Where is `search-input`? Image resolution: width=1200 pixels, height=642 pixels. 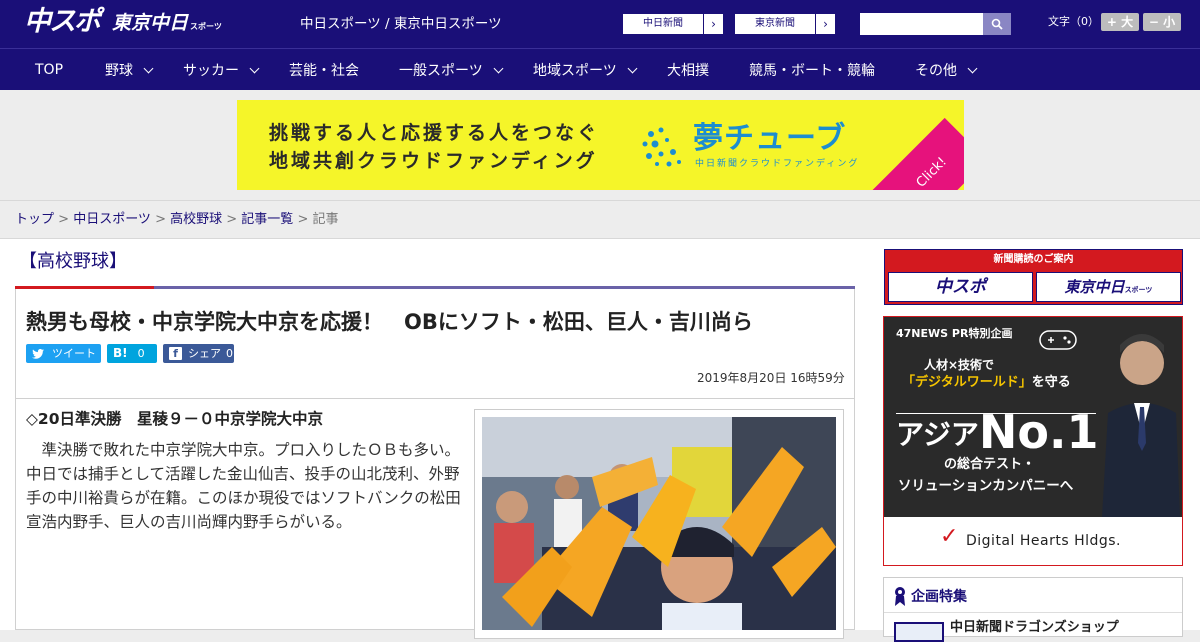
search-input is located at coordinates (921, 24).